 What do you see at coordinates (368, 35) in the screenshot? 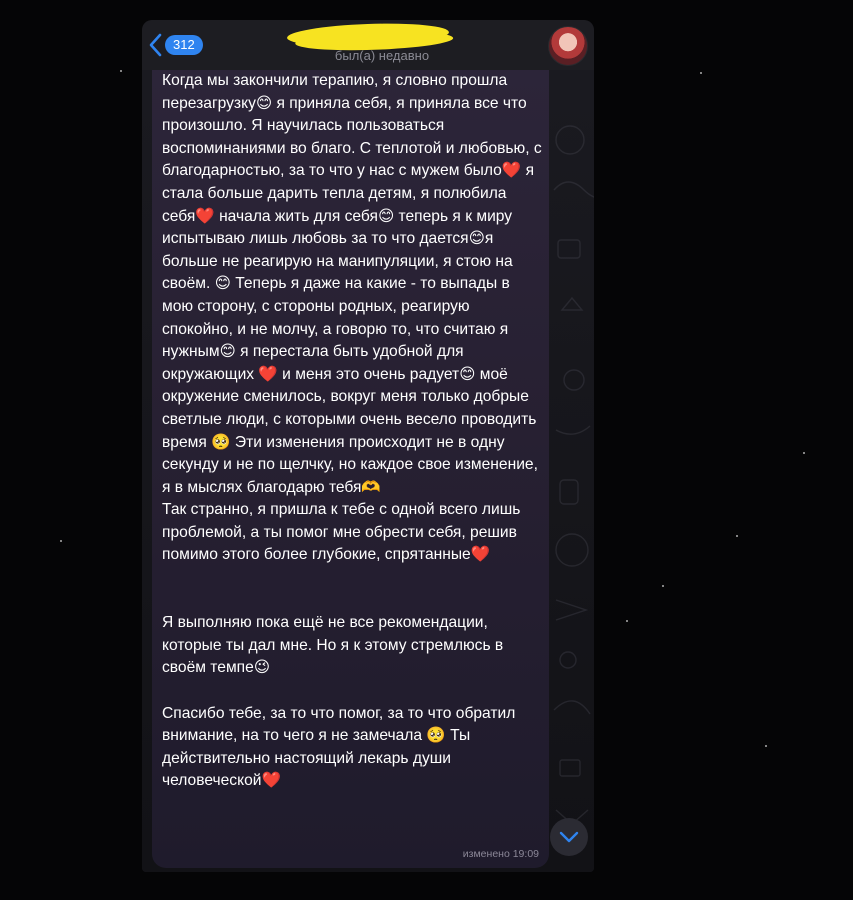
I see `contact-name-redaction` at bounding box center [368, 35].